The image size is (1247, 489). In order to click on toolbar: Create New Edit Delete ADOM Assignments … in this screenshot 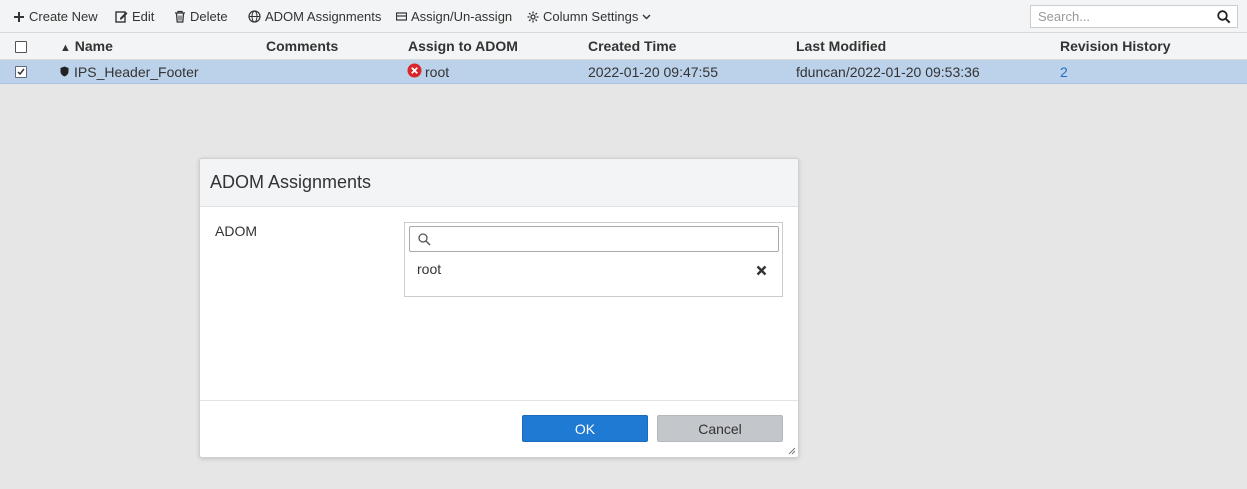, I will do `click(623, 16)`.